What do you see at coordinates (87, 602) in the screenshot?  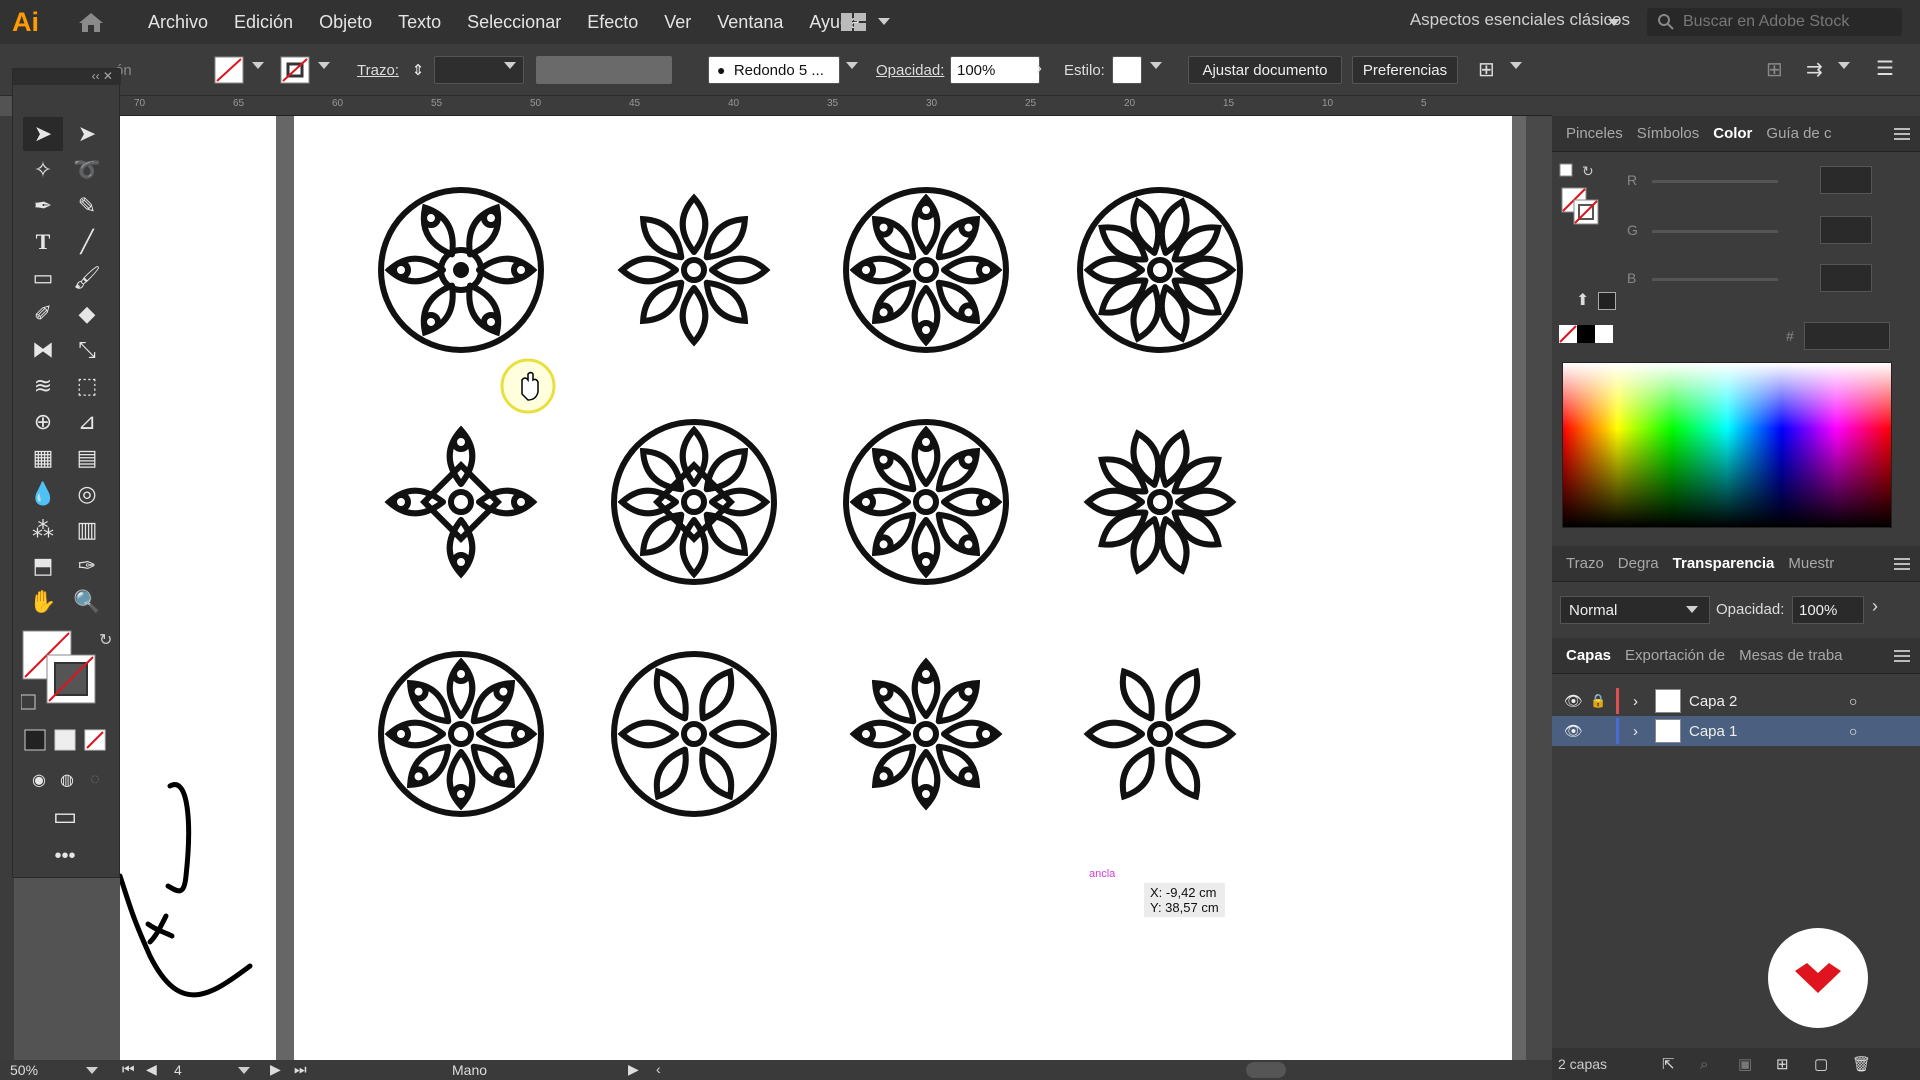 I see `zoom-tool-icon: 🔍` at bounding box center [87, 602].